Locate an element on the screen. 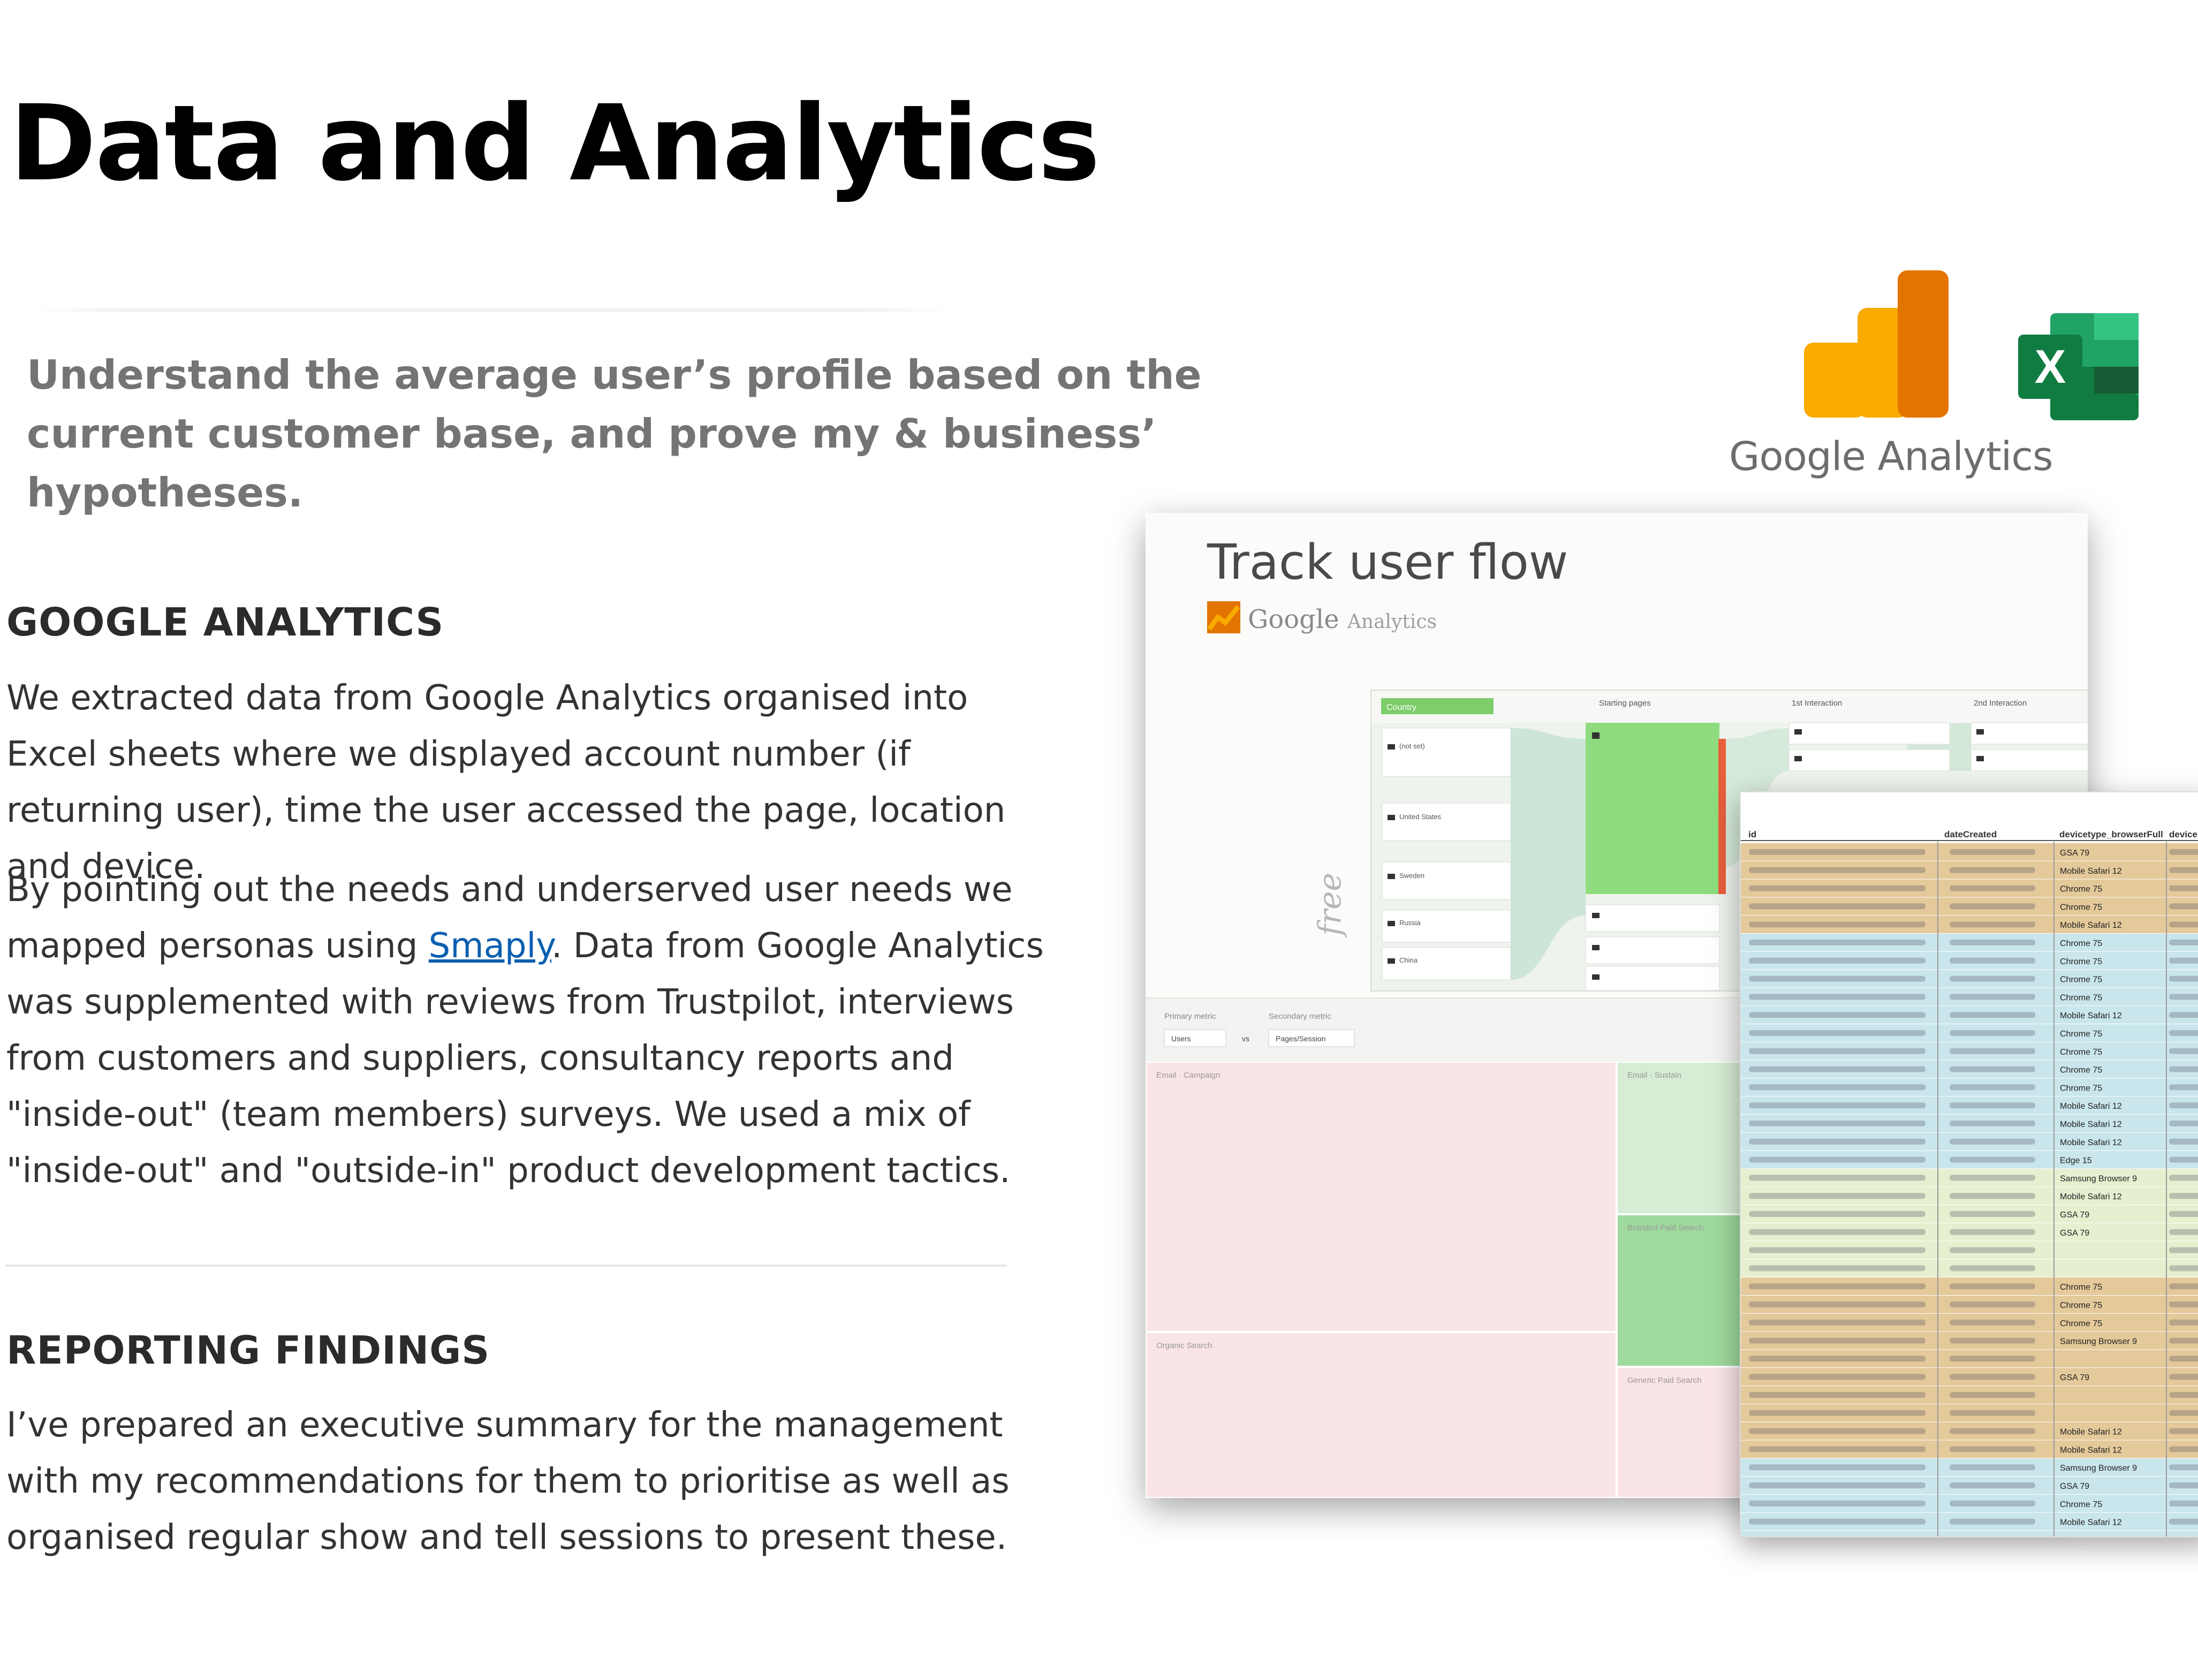  section-divider is located at coordinates (505, 1266).